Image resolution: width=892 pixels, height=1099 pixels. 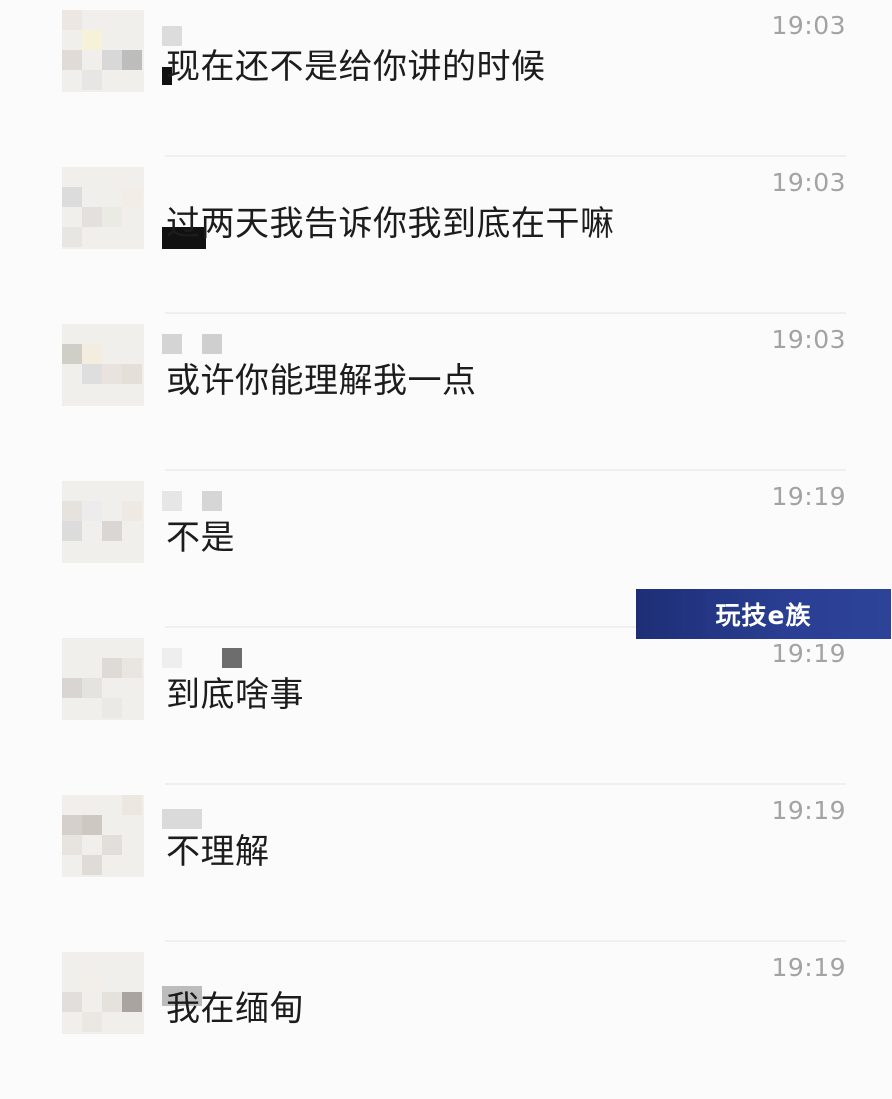 I want to click on message-text: 不是, so click(x=200, y=538).